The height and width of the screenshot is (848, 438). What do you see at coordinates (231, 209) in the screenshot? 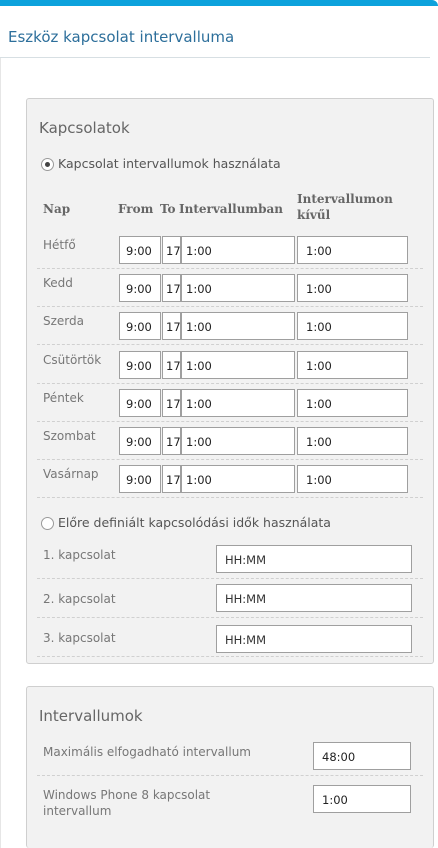
I see `col-header-in: Intervallumban` at bounding box center [231, 209].